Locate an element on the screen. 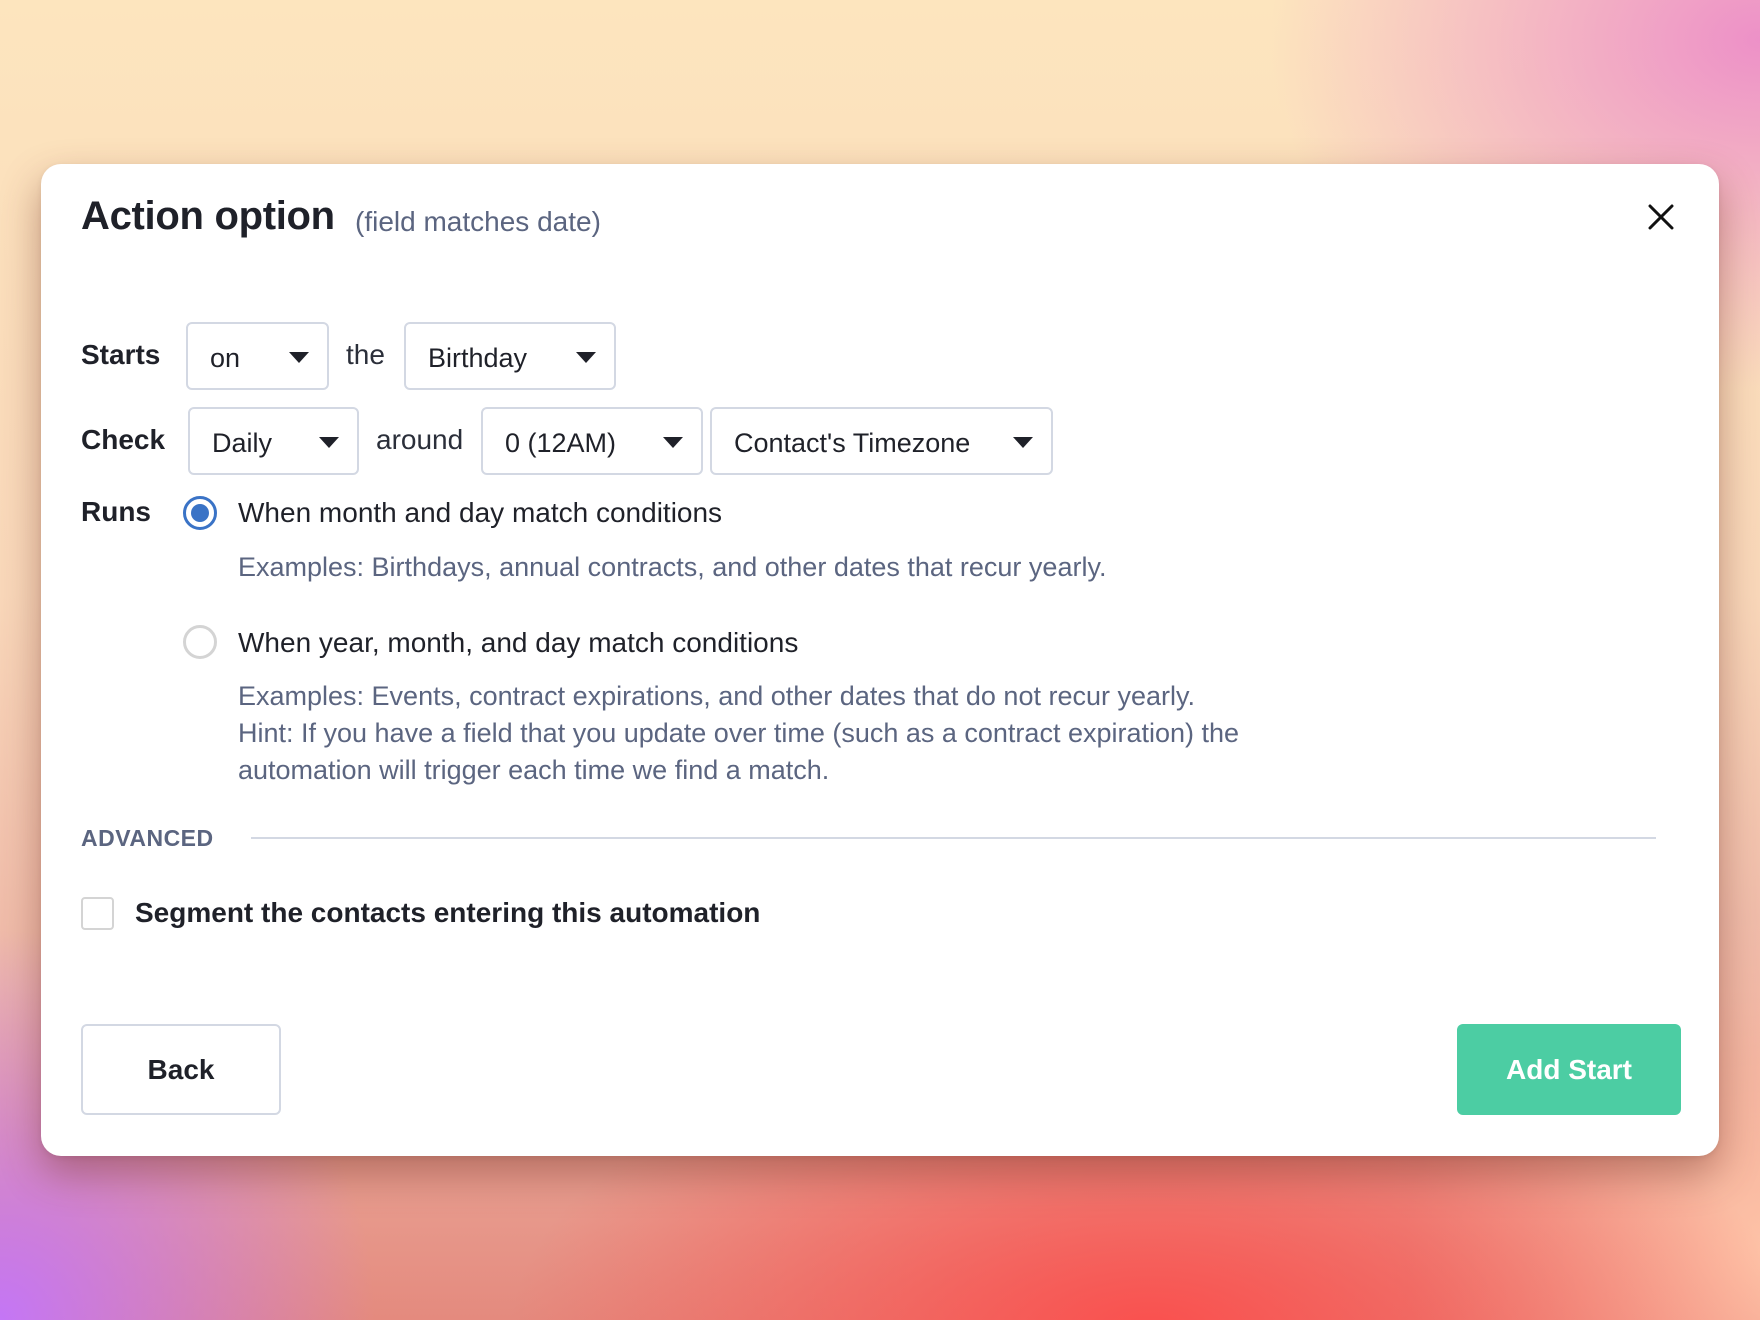  check-hour-value: 0 (12AM) is located at coordinates (561, 443).